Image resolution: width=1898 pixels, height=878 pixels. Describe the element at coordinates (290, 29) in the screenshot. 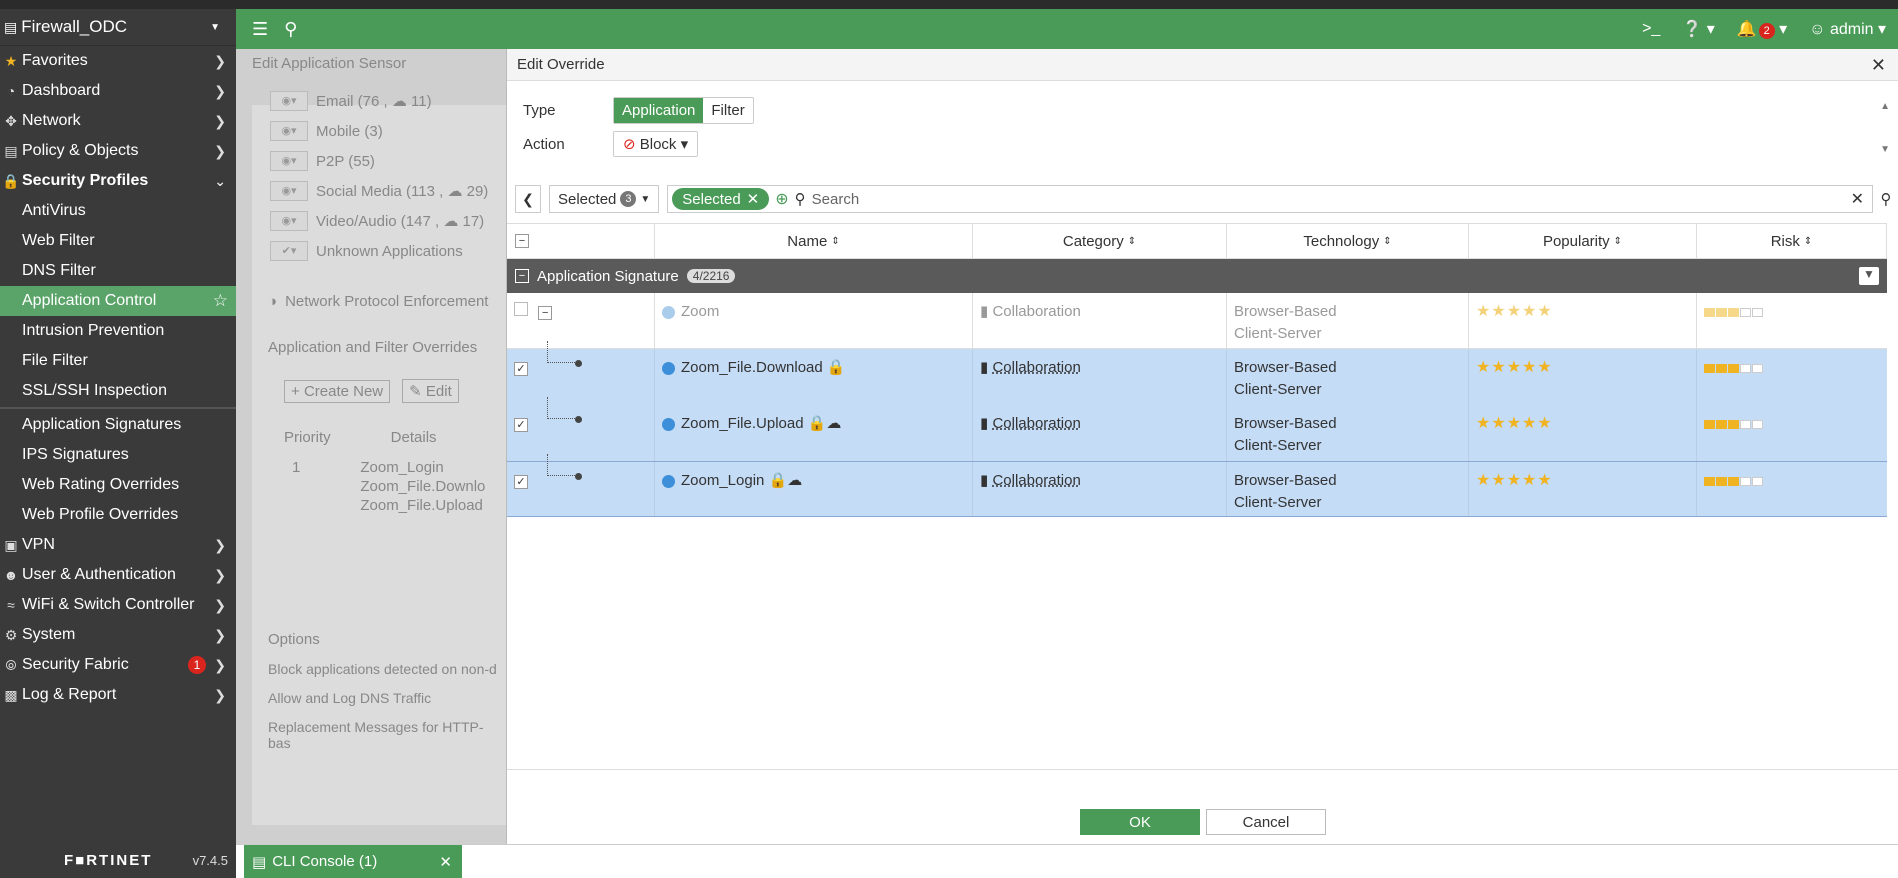

I see `search-icon: ⚲` at that location.